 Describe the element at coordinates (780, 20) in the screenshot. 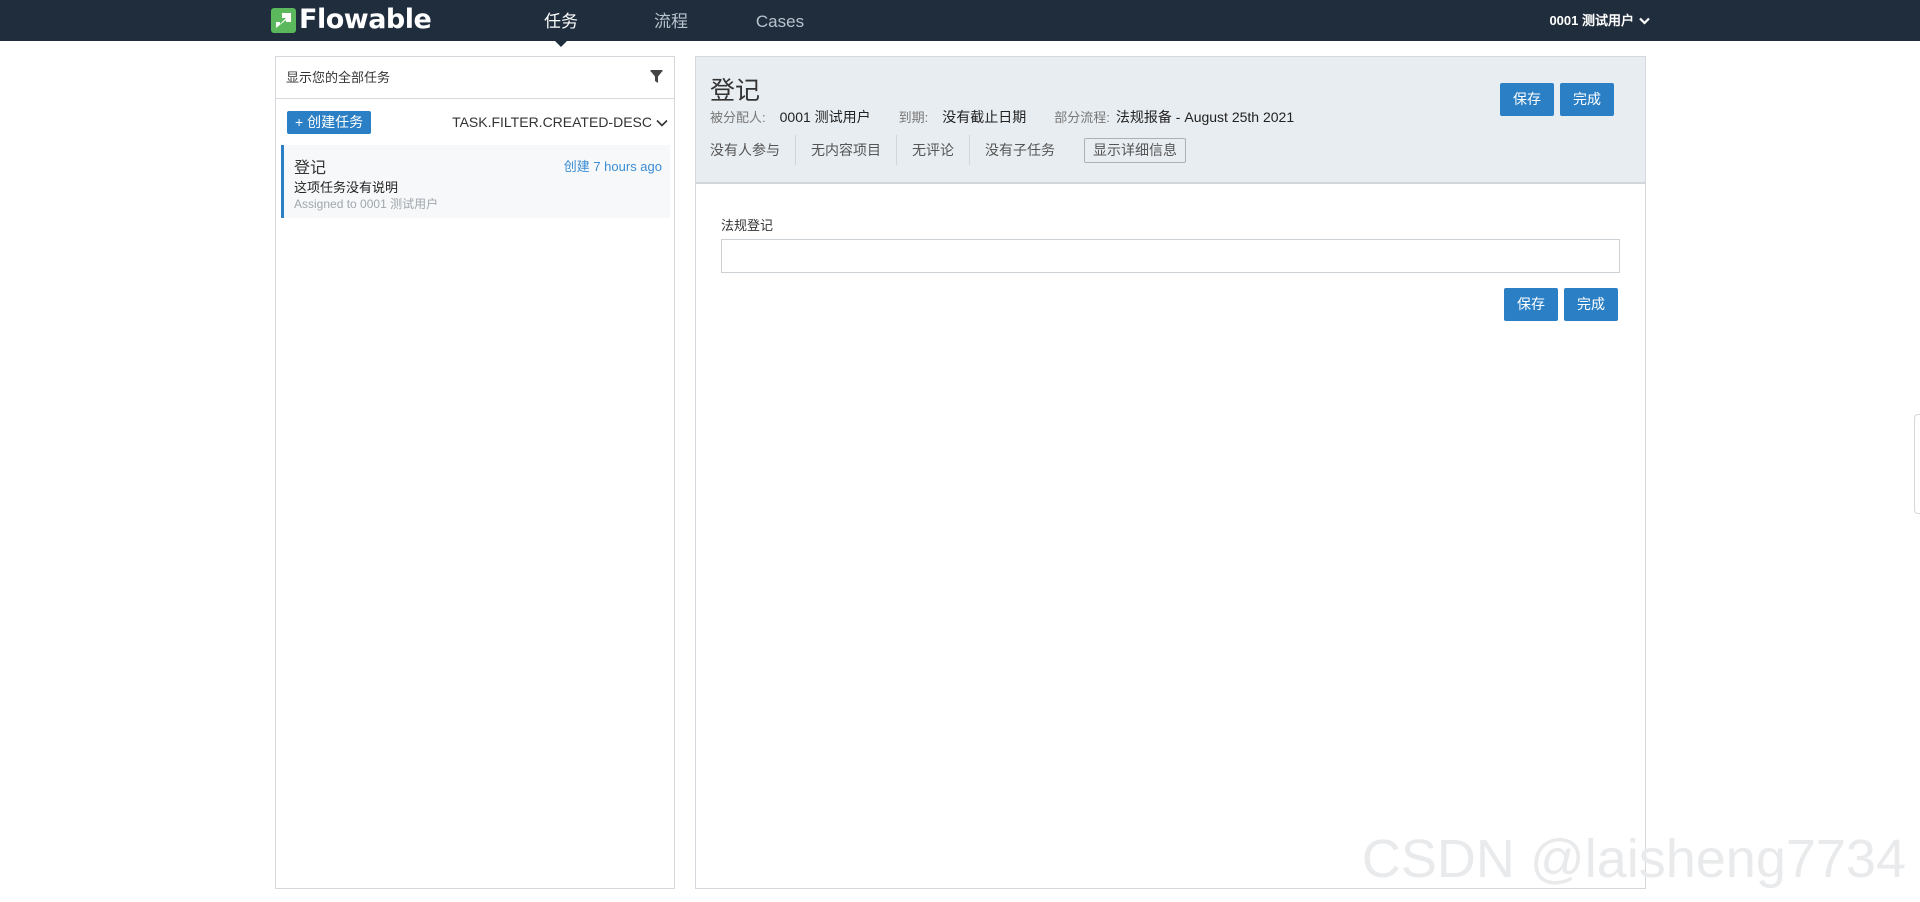

I see `nav-tab-cases: Cases` at that location.